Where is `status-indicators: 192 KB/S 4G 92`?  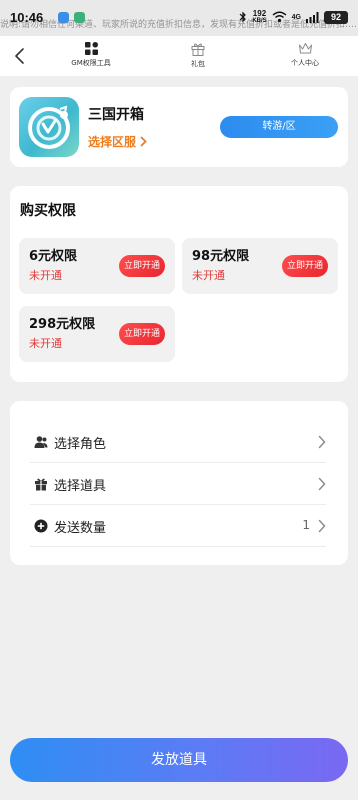
status-indicators: 192 KB/S 4G 92 is located at coordinates (293, 17).